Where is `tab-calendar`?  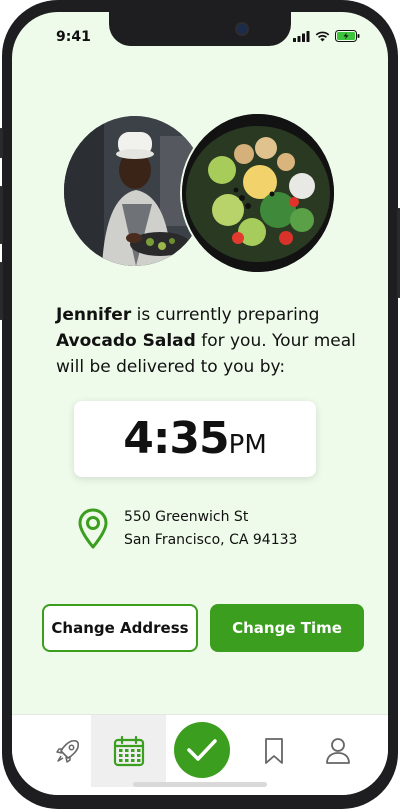
tab-calendar is located at coordinates (128, 751).